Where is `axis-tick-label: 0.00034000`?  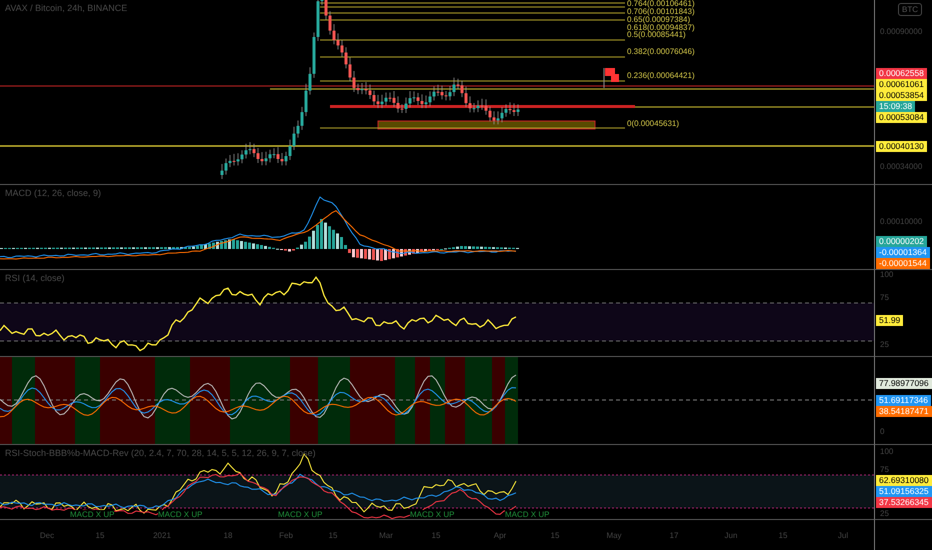 axis-tick-label: 0.00034000 is located at coordinates (901, 167).